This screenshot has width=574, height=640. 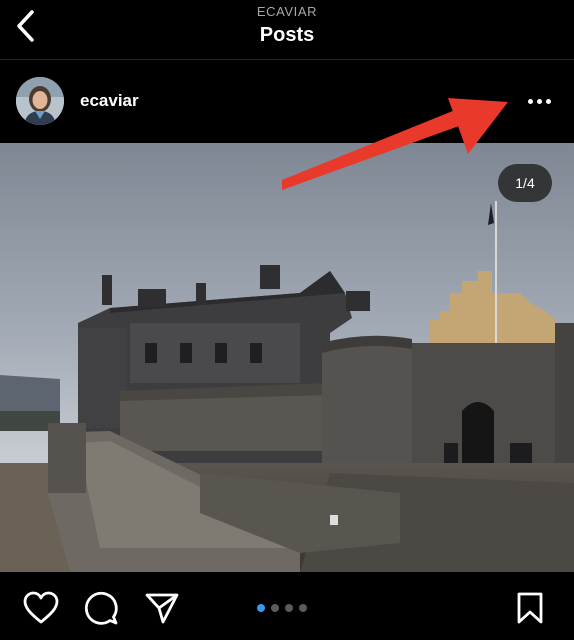 I want to click on top-nav-bar: ECAVIAR Posts, so click(x=287, y=30).